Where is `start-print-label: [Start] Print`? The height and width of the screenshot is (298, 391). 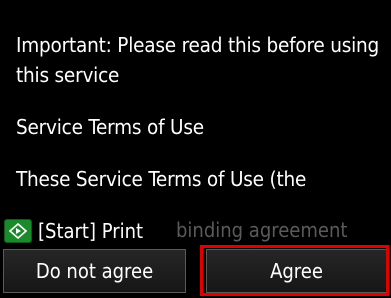 start-print-label: [Start] Print is located at coordinates (91, 231).